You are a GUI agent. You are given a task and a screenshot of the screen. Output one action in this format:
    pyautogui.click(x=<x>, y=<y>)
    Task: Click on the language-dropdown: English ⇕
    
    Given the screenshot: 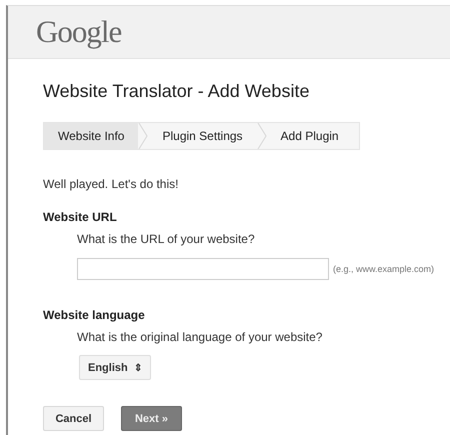 What is the action you would take?
    pyautogui.click(x=115, y=367)
    